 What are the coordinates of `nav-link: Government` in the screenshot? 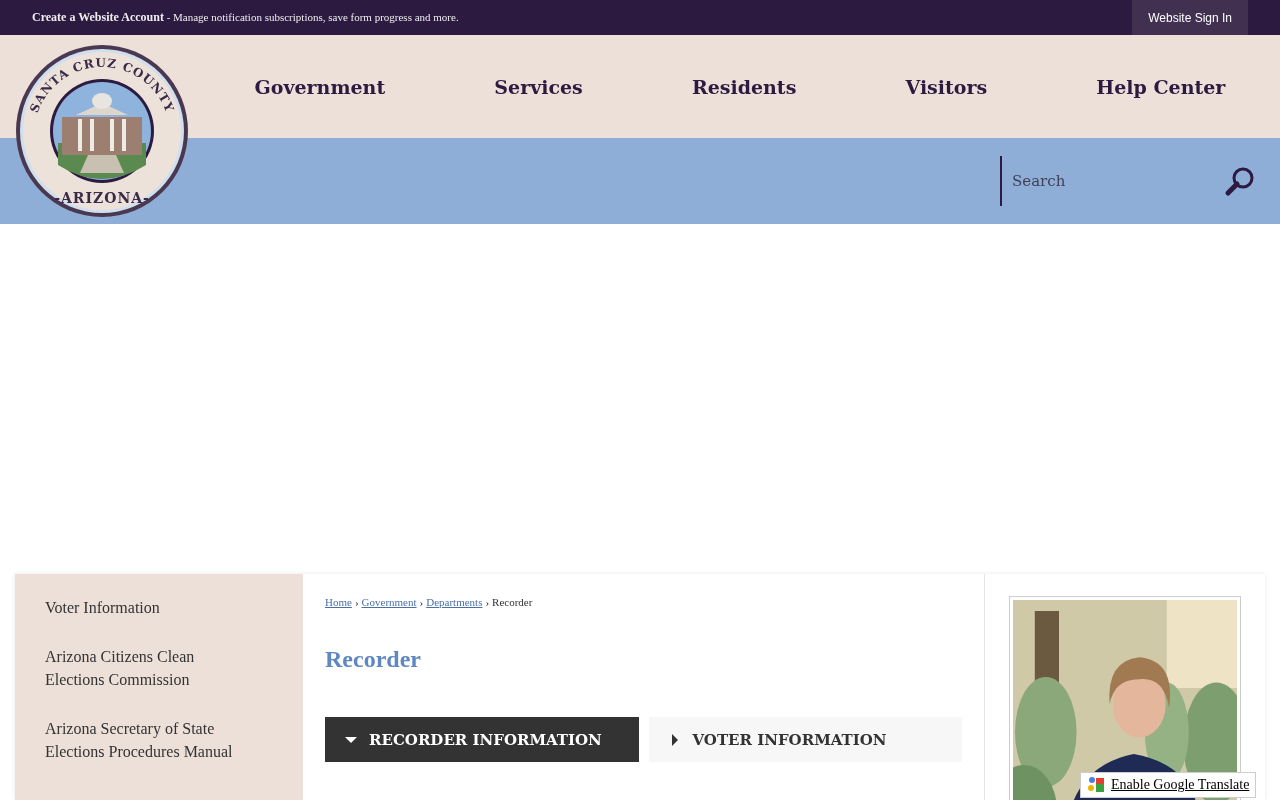 It's located at (320, 86).